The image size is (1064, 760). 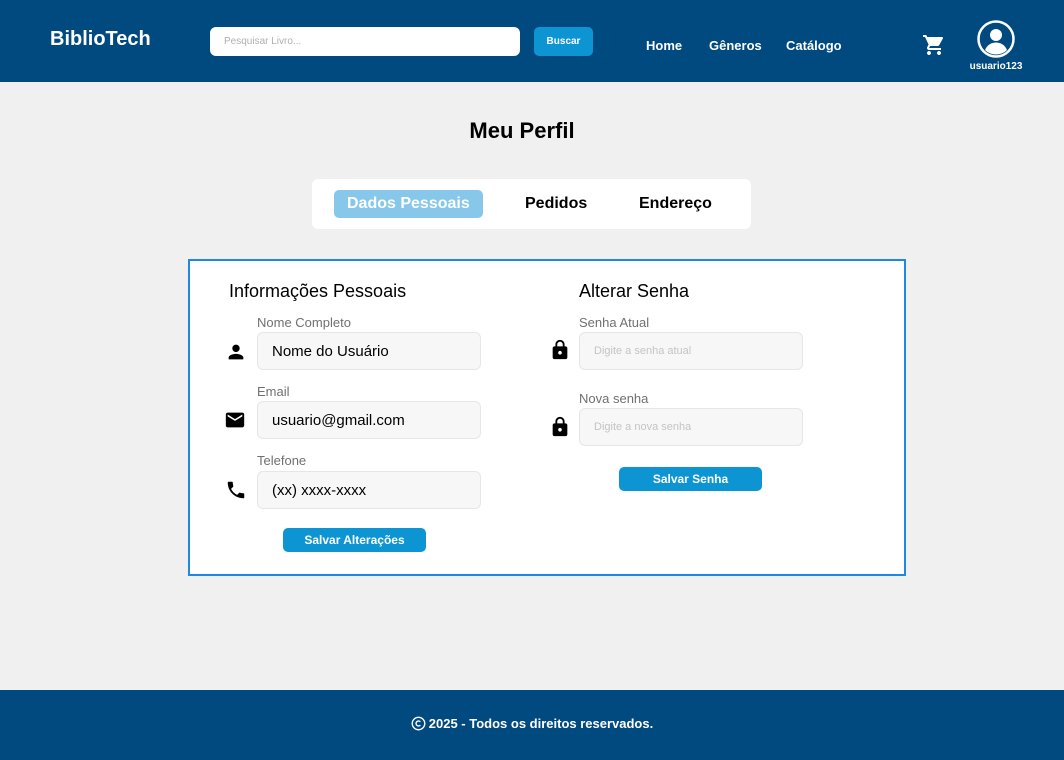 What do you see at coordinates (691, 351) in the screenshot?
I see `current-password-input` at bounding box center [691, 351].